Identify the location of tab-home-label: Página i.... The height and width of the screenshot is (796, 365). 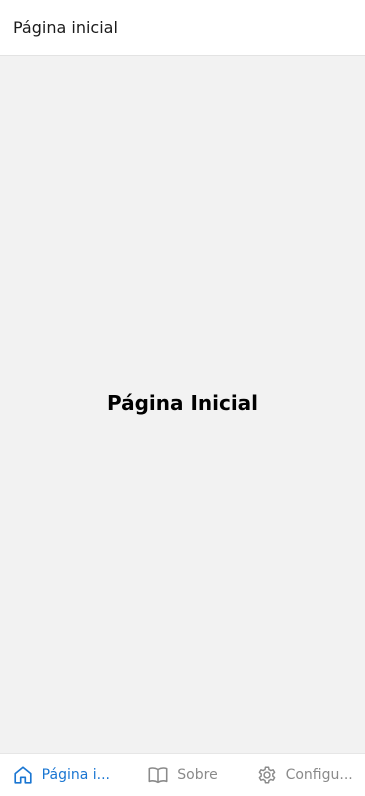
(75, 775).